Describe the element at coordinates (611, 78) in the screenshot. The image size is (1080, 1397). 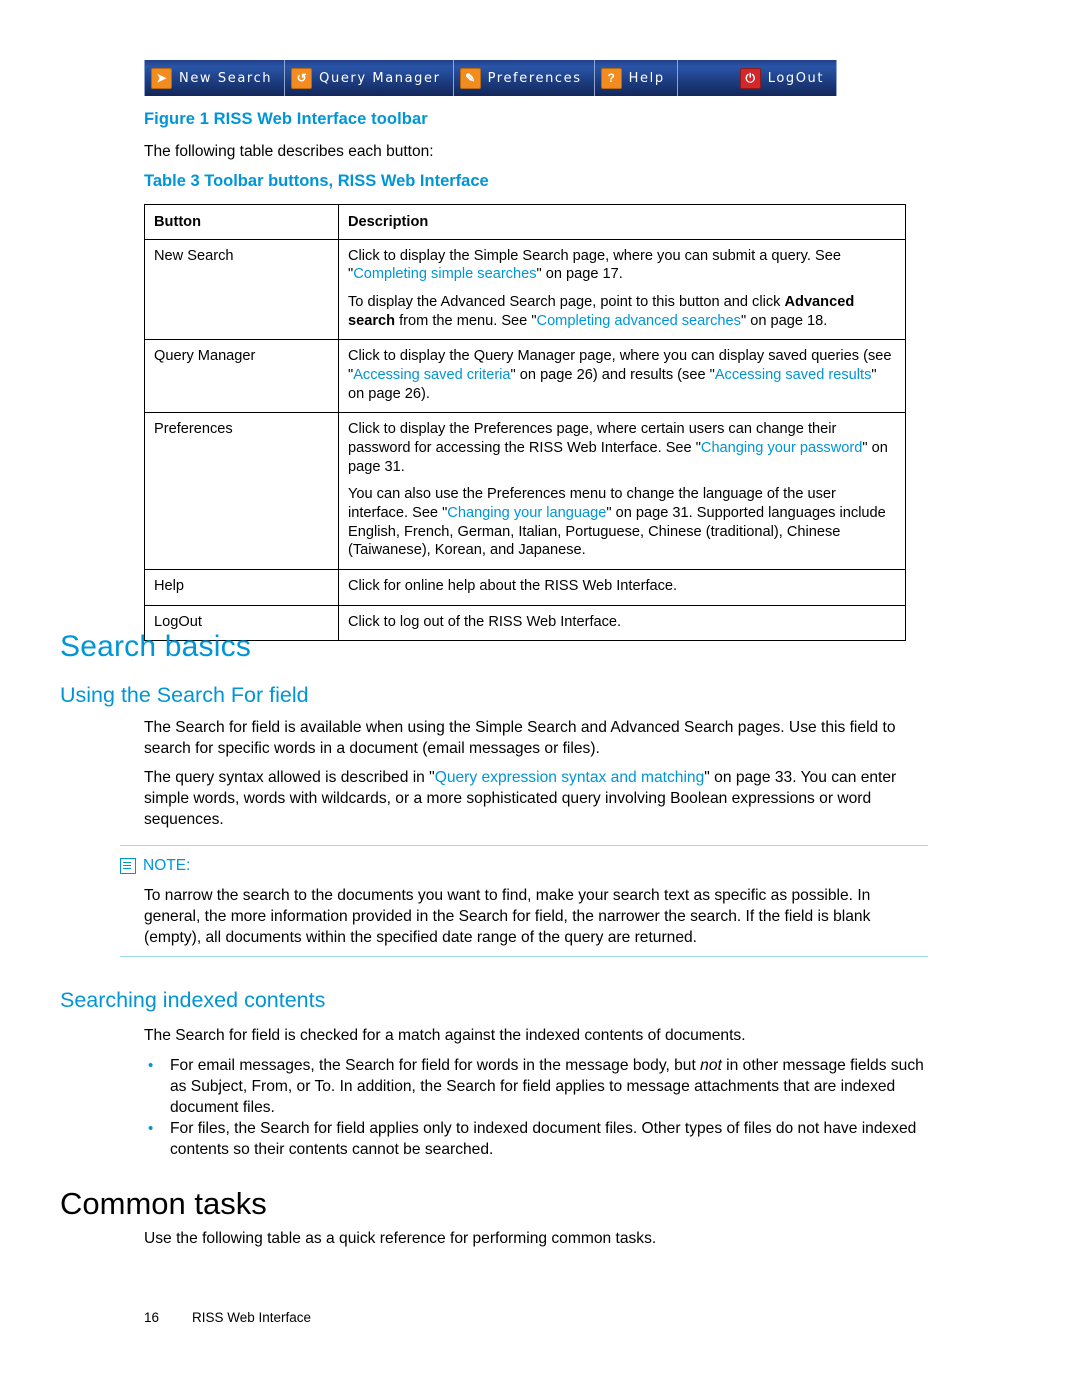
I see `question-icon: ?` at that location.